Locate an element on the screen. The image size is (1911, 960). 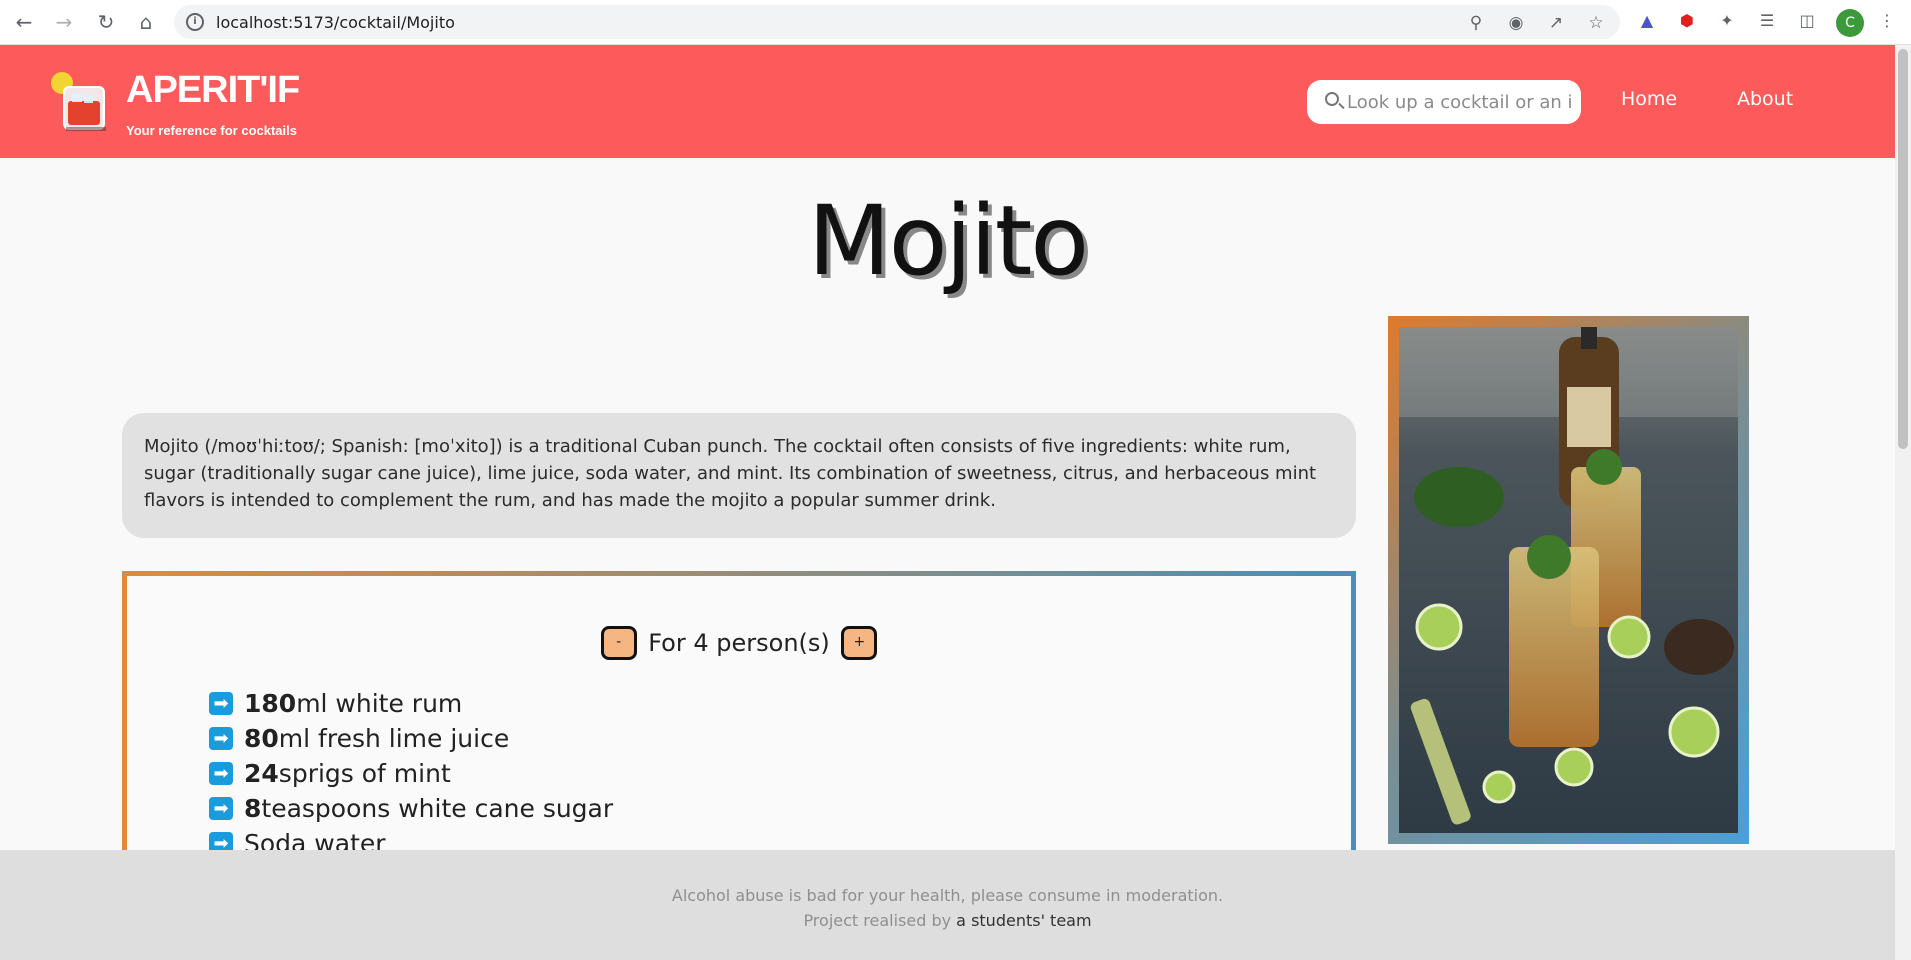
search-input is located at coordinates (1460, 102).